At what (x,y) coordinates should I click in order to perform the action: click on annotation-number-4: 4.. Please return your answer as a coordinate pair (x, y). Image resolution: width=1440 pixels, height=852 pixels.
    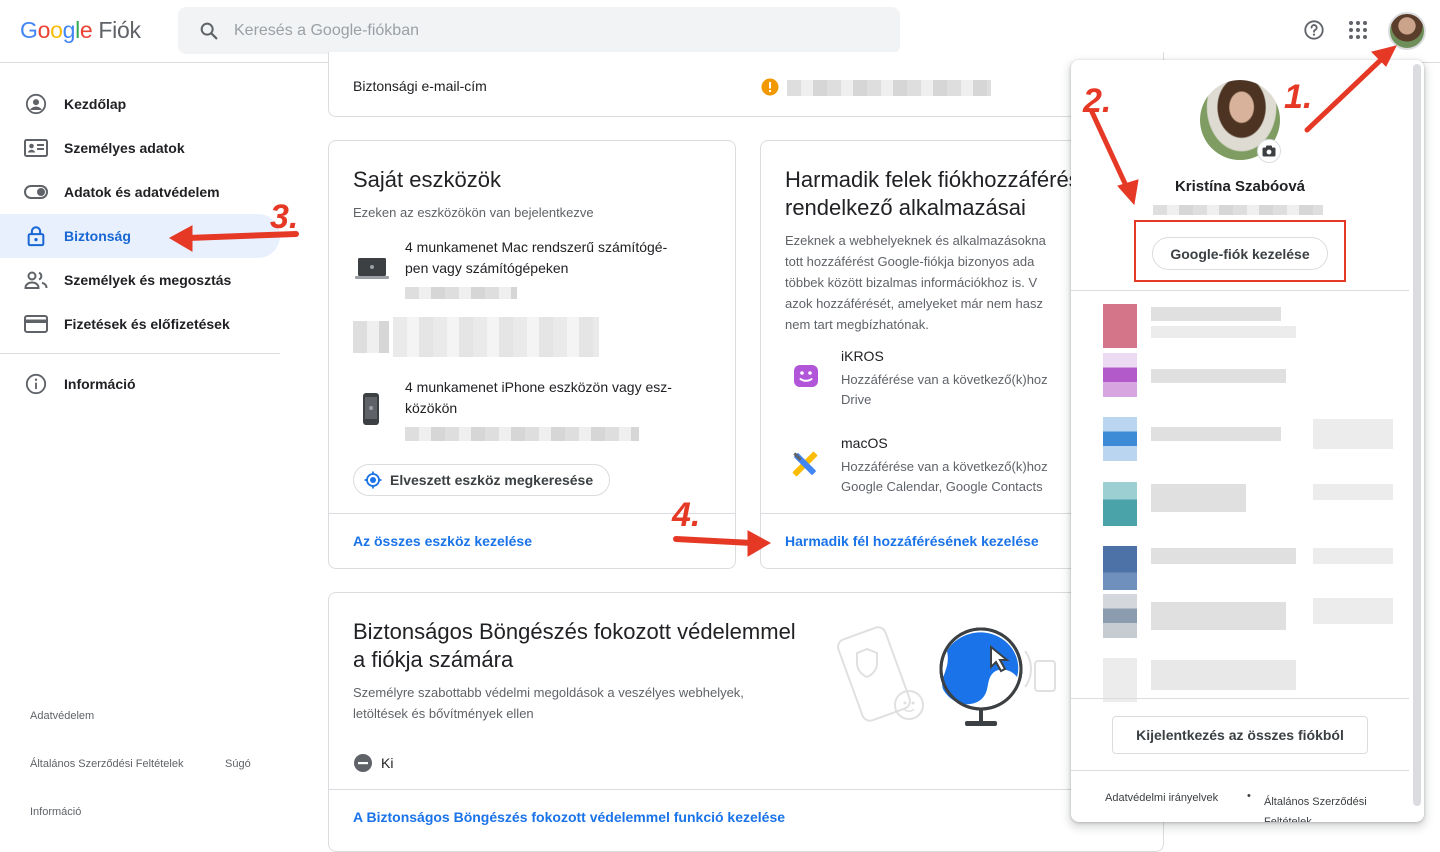
    Looking at the image, I should click on (686, 515).